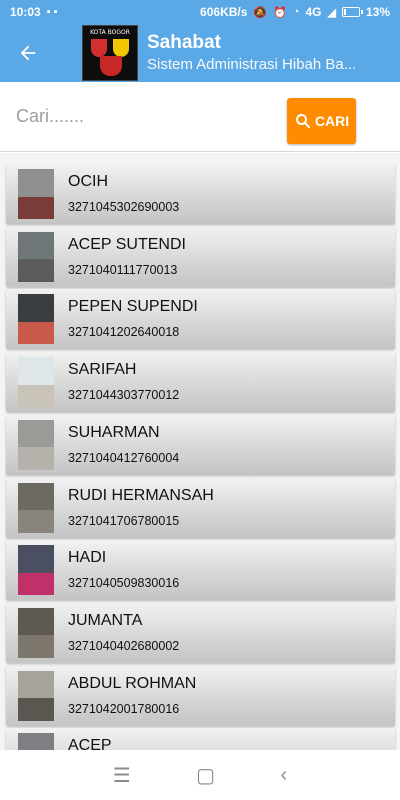  I want to click on app-title: Sahabat, so click(184, 42).